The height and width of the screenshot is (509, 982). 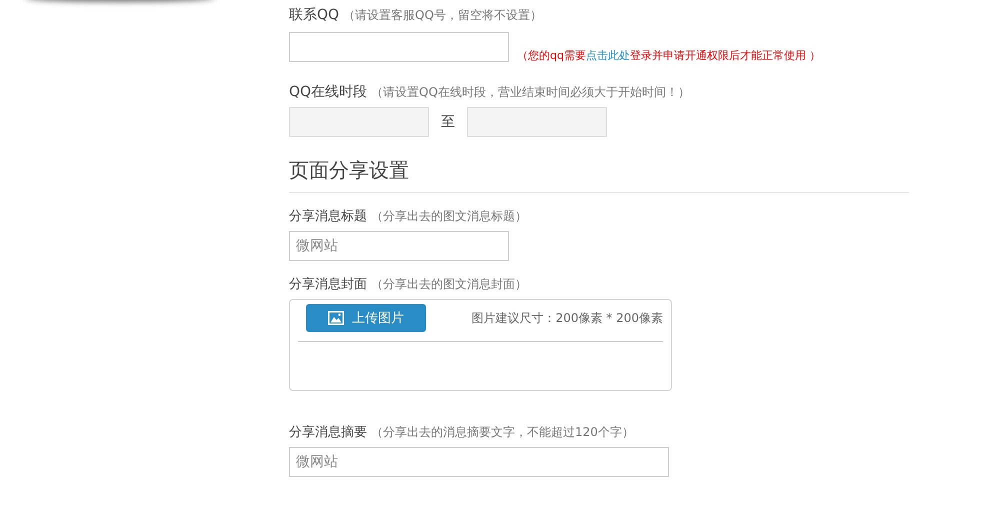 I want to click on share-title-field: 微网站, so click(x=399, y=246).